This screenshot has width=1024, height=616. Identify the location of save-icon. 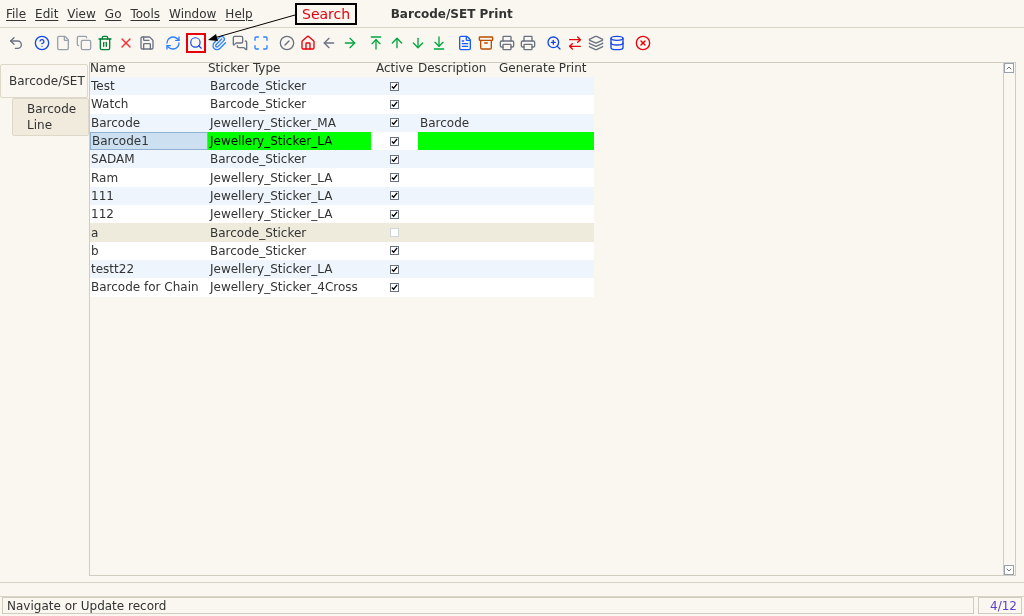
(147, 43).